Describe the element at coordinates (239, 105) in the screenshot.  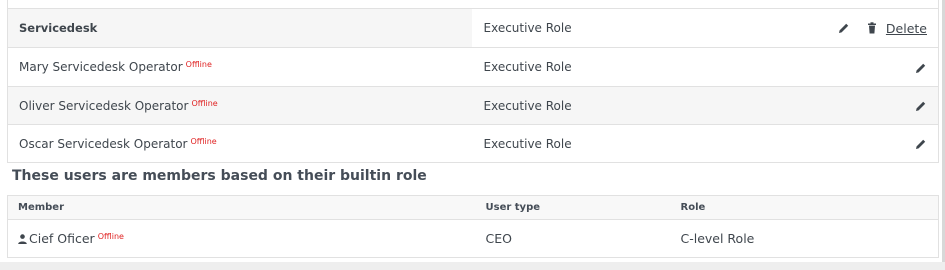
I see `member-name-cell: Oliver Servicedesk Operator Offline` at that location.